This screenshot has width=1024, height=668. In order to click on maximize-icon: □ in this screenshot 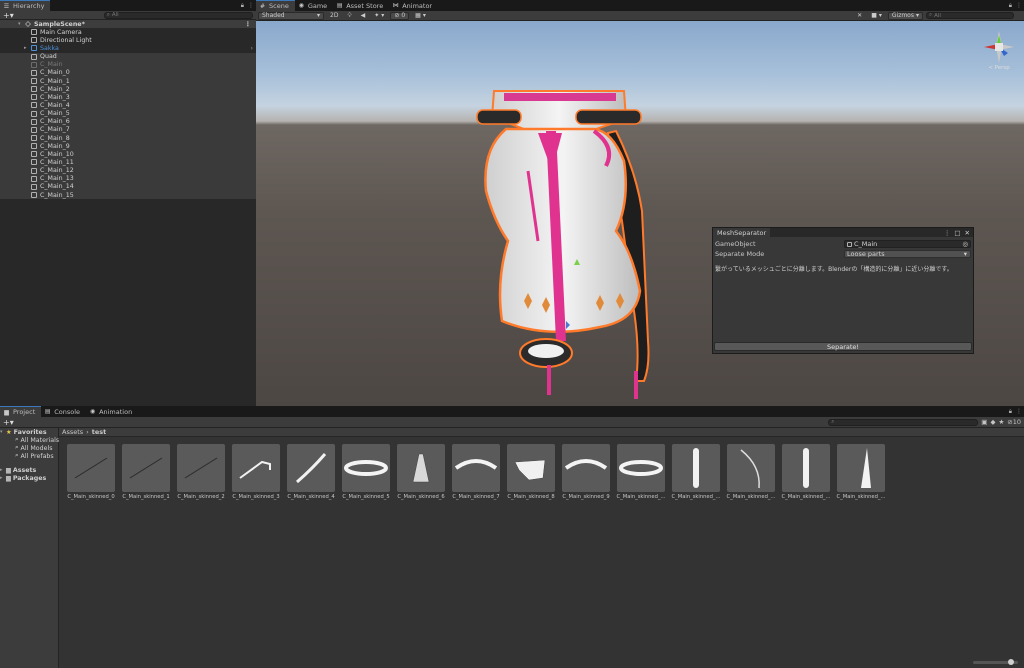, I will do `click(957, 233)`.